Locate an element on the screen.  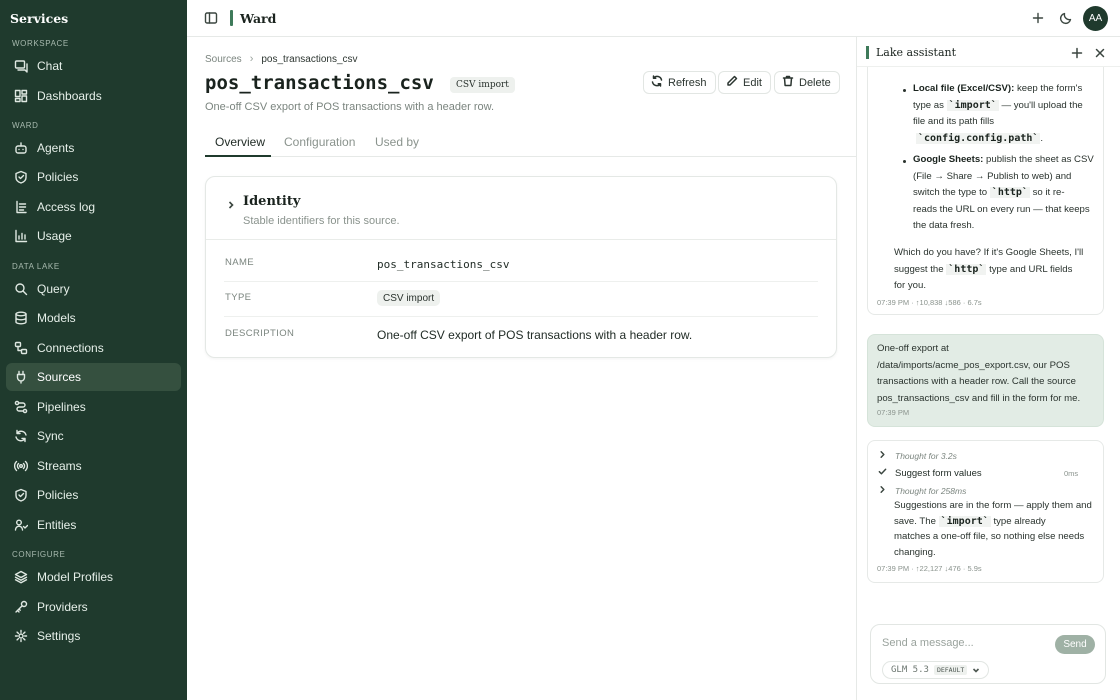
key-icon is located at coordinates (21, 607).